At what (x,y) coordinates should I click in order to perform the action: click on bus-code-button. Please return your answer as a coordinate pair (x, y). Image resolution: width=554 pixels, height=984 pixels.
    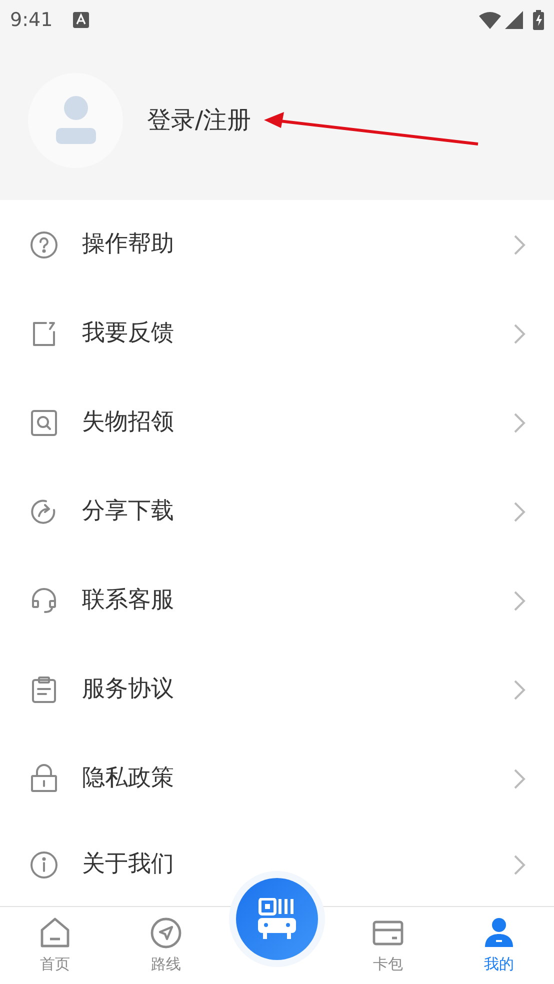
    Looking at the image, I should click on (277, 919).